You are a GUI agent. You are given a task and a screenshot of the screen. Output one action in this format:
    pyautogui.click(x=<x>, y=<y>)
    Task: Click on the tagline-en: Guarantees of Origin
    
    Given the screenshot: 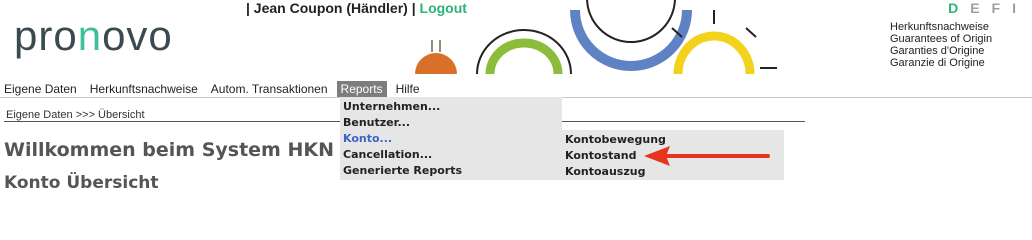 What is the action you would take?
    pyautogui.click(x=941, y=39)
    